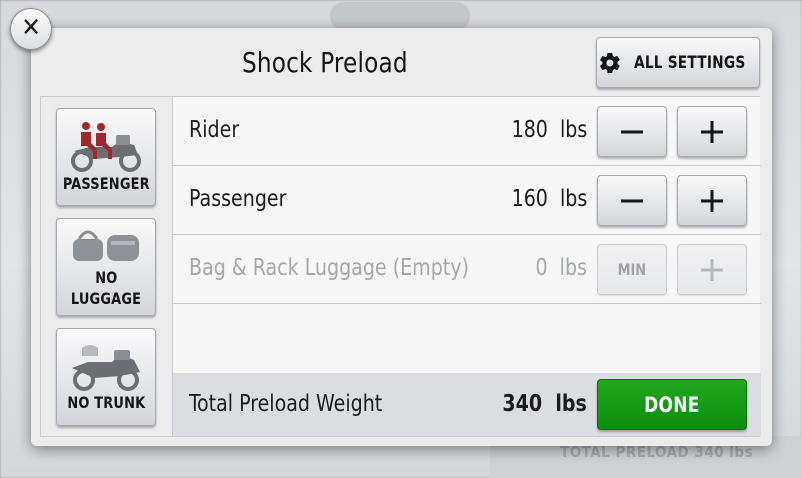 The height and width of the screenshot is (478, 802). I want to click on passenger-increase-button, so click(712, 200).